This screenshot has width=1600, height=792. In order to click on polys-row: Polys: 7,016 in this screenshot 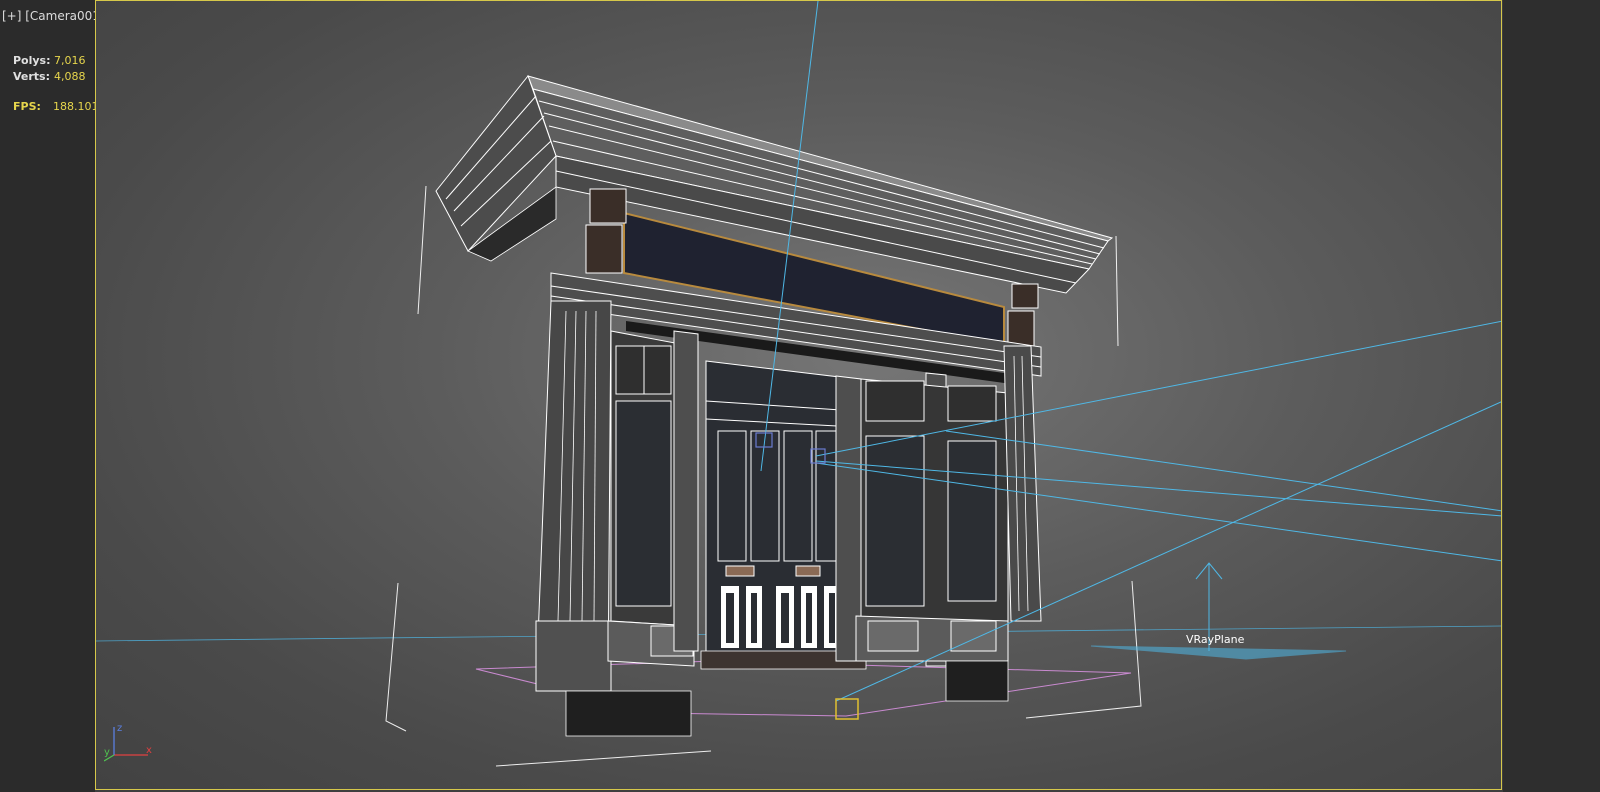, I will do `click(49, 61)`.